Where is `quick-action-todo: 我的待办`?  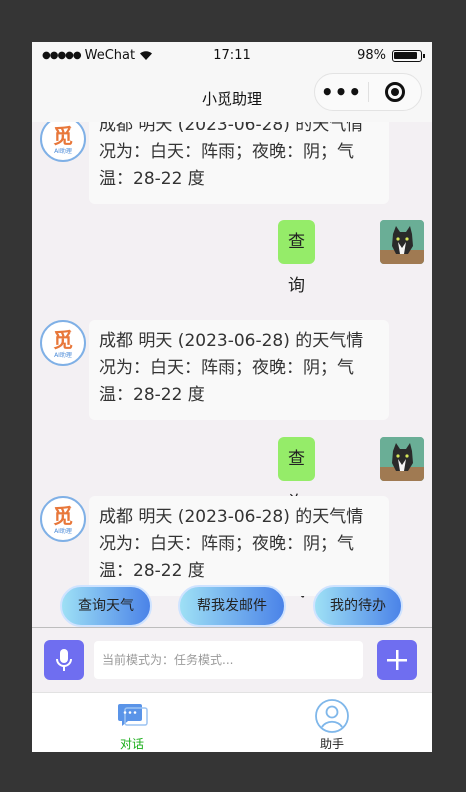 quick-action-todo: 我的待办 is located at coordinates (358, 606).